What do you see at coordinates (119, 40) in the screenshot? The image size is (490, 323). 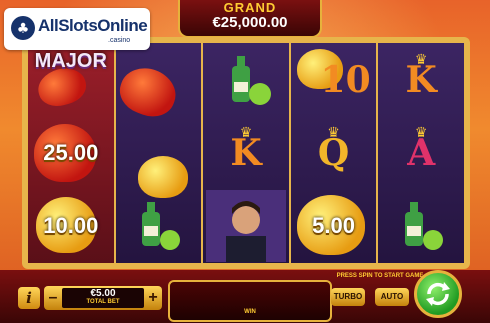 I see `watermark-sub: .casino` at bounding box center [119, 40].